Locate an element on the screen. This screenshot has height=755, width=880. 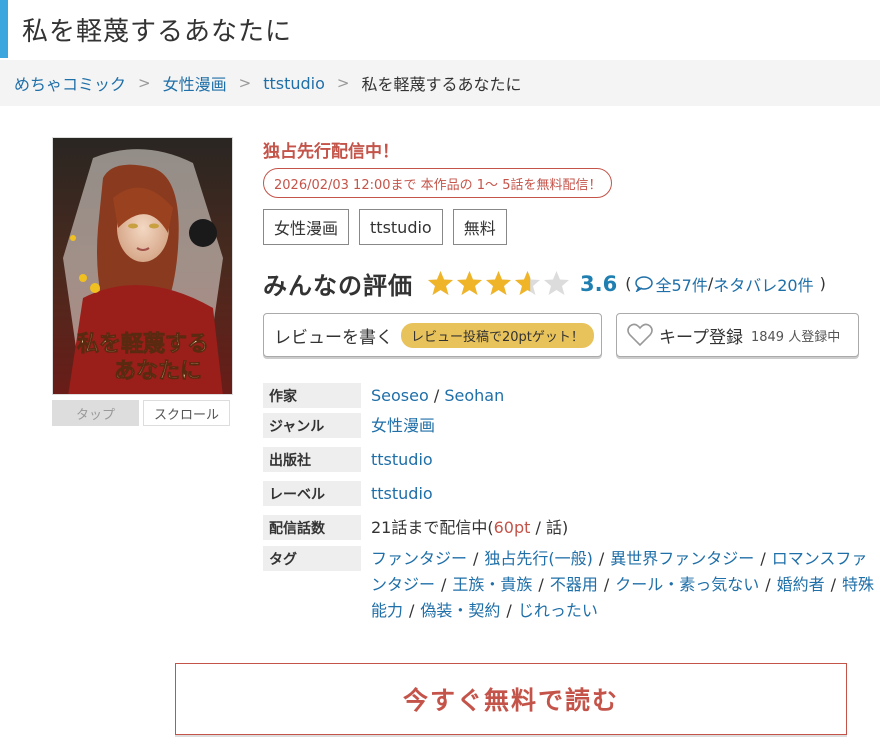
tag-link: クール・素っ気ない is located at coordinates (687, 584).